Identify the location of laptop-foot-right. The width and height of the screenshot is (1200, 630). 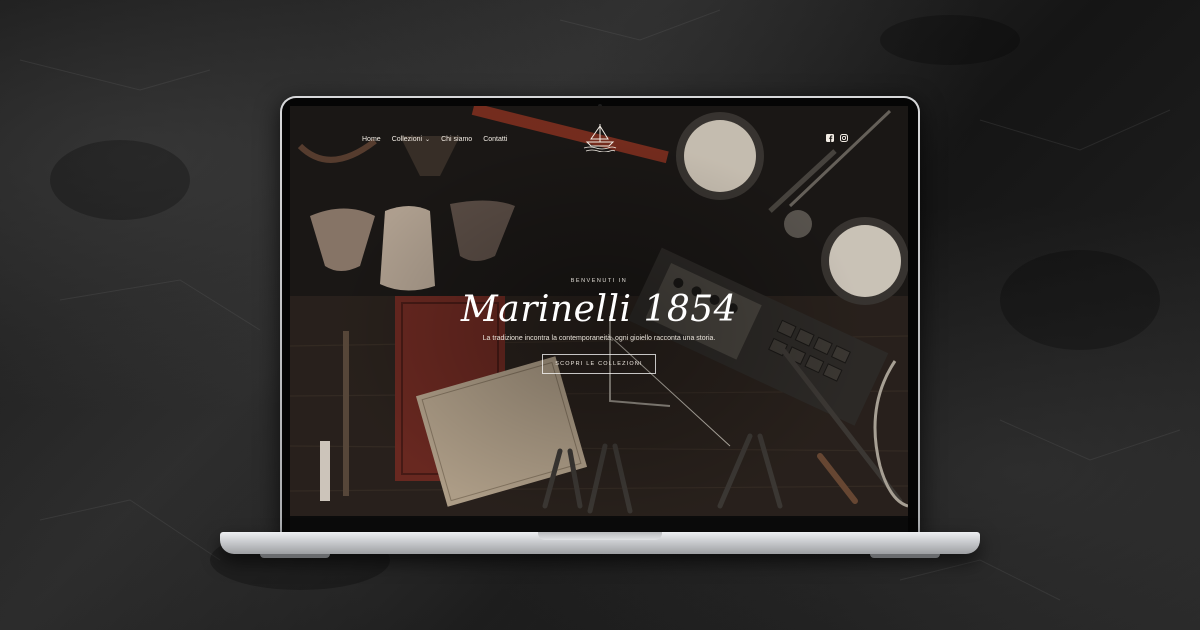
(905, 556).